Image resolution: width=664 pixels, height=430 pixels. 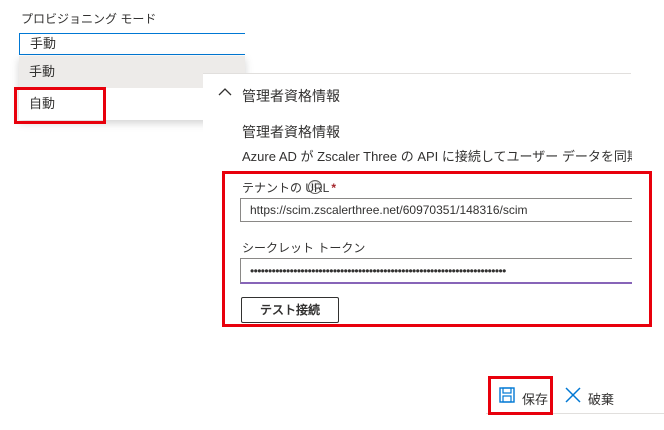 What do you see at coordinates (290, 310) in the screenshot?
I see `test-connection-button: テスト接続` at bounding box center [290, 310].